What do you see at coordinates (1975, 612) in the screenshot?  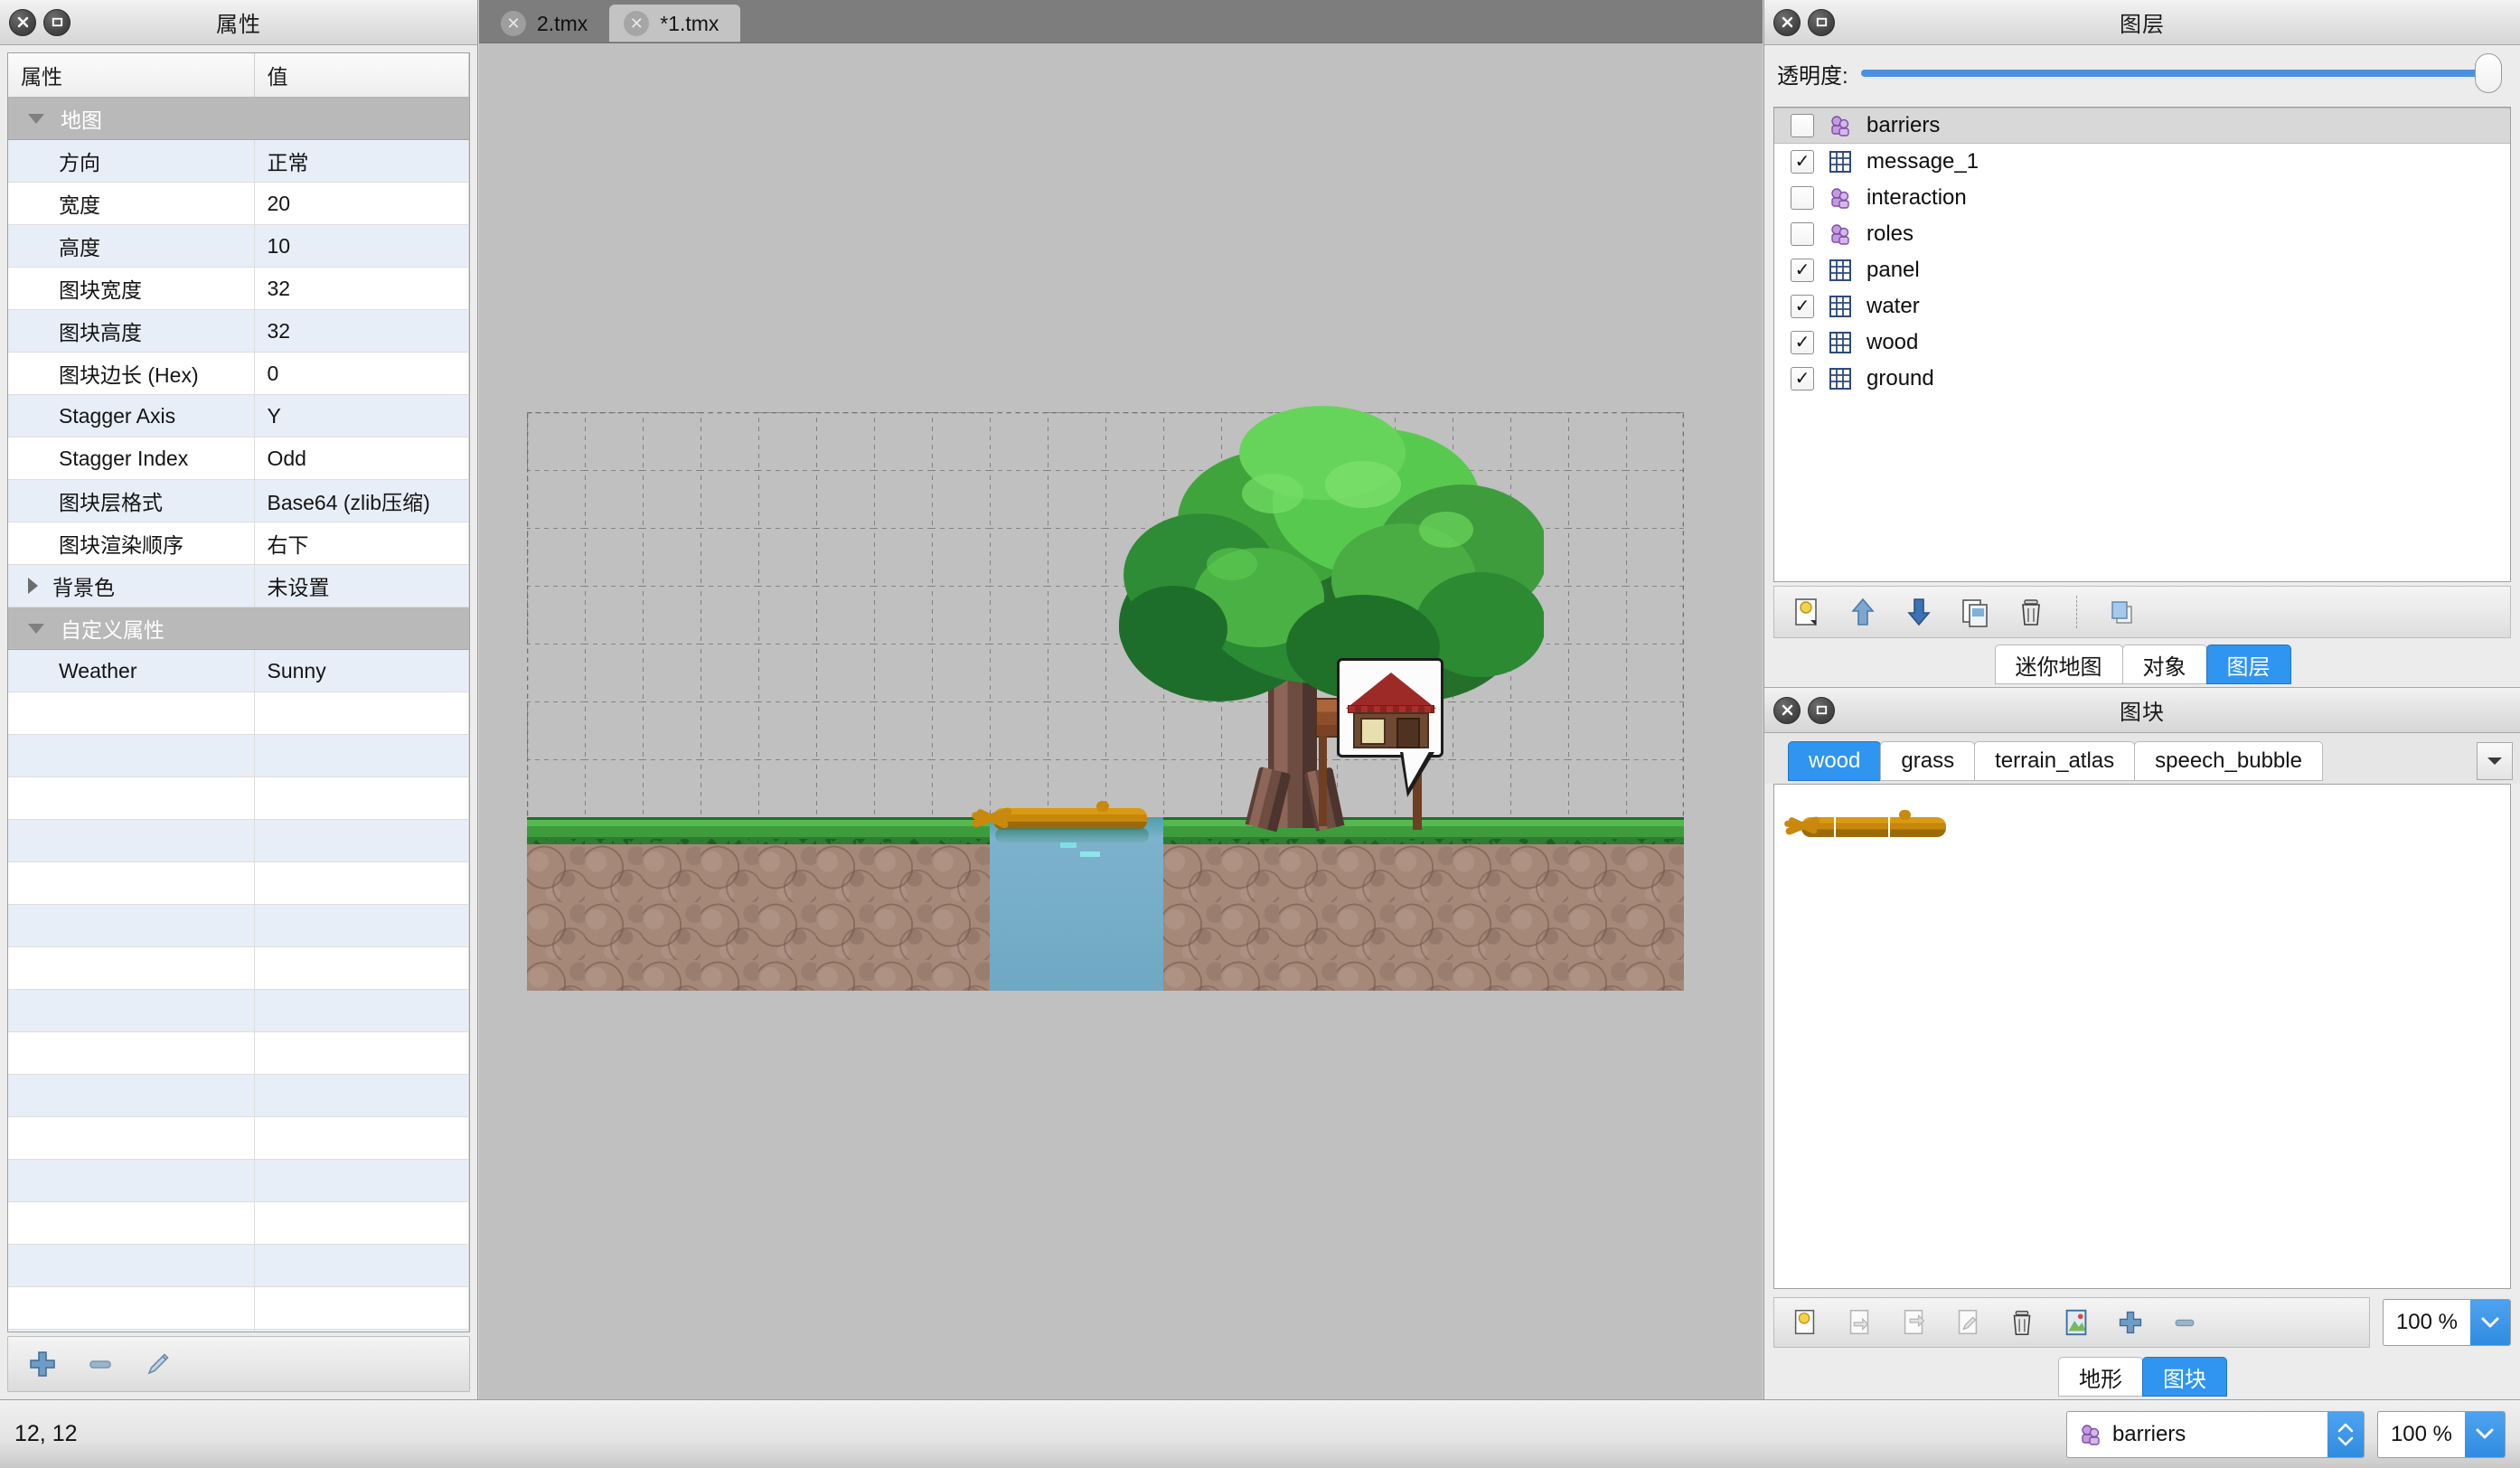 I see `duplicate-icon` at bounding box center [1975, 612].